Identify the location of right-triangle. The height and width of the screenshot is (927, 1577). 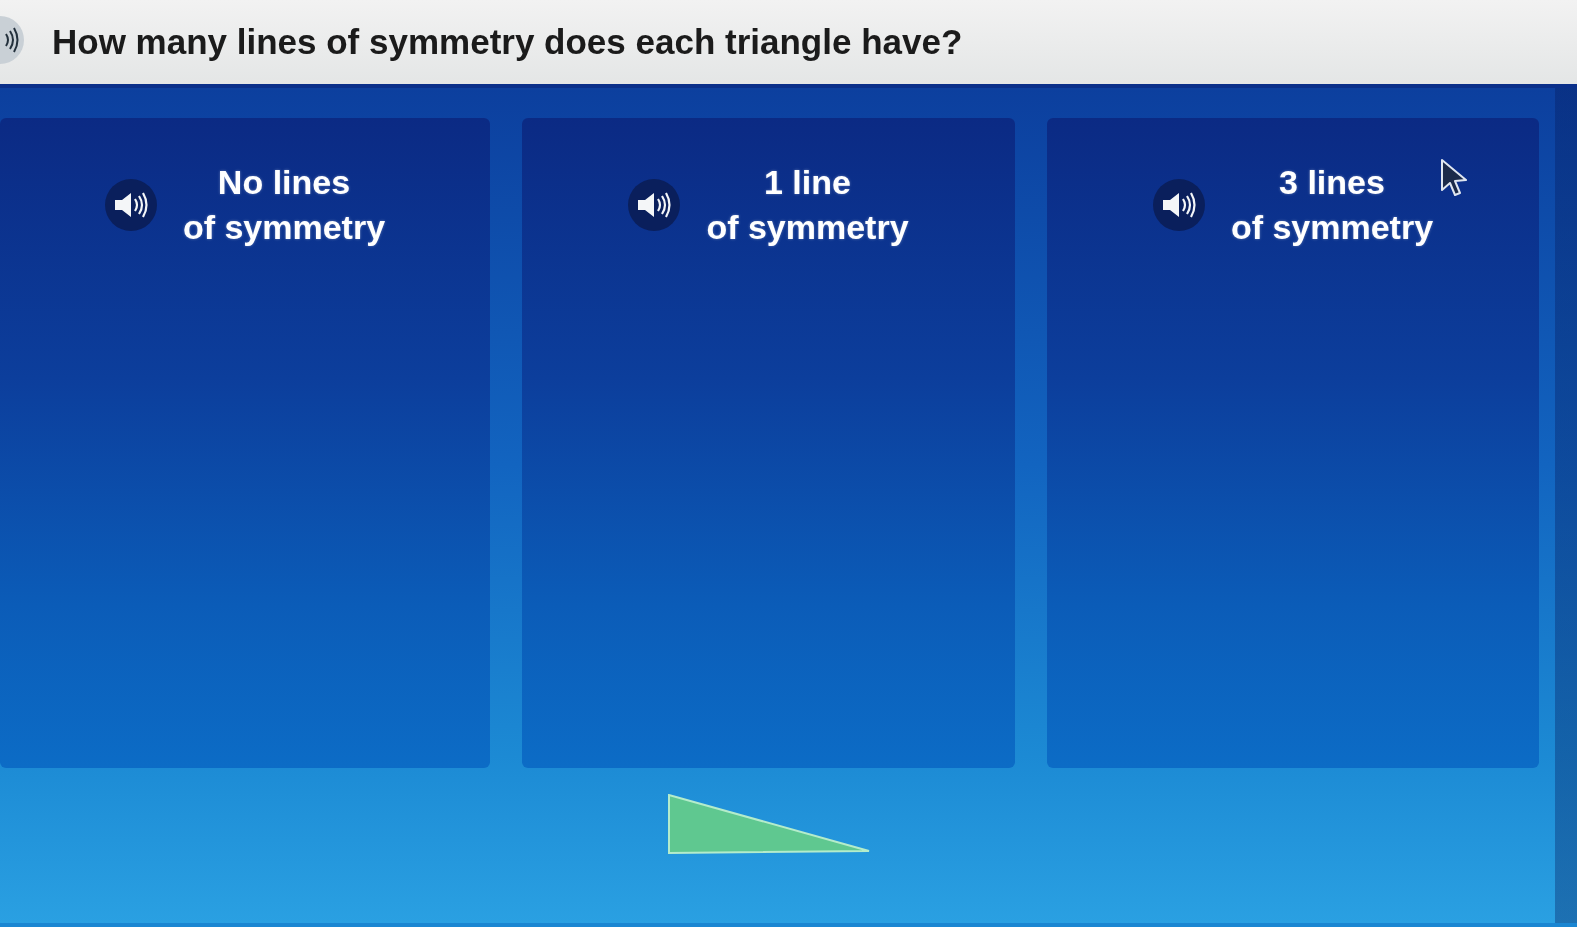
(769, 824).